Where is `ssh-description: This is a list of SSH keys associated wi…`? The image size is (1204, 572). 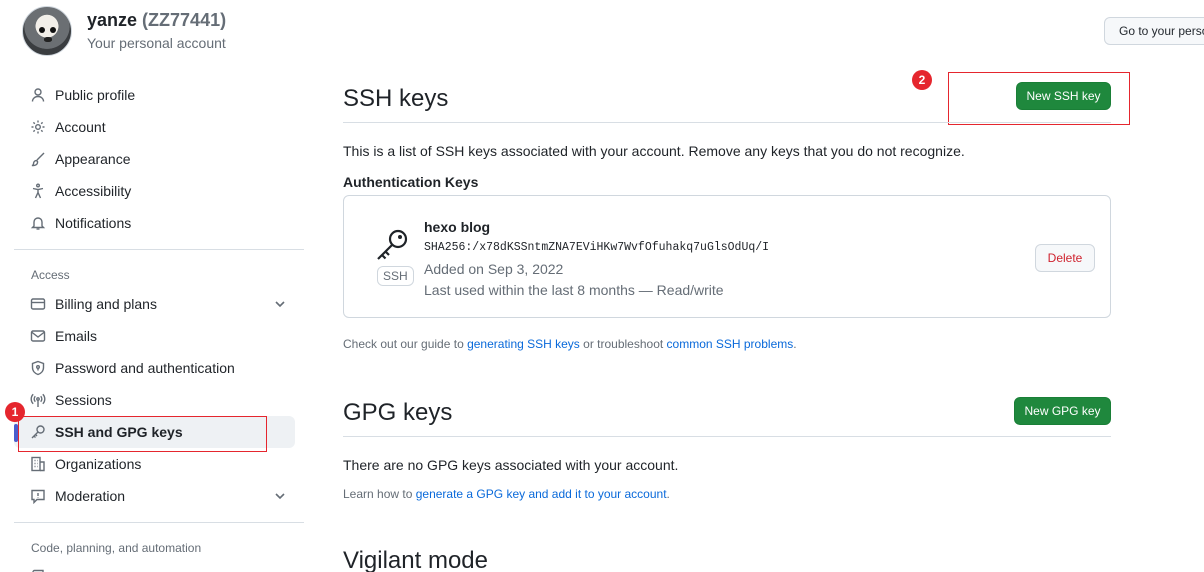 ssh-description: This is a list of SSH keys associated wi… is located at coordinates (654, 151).